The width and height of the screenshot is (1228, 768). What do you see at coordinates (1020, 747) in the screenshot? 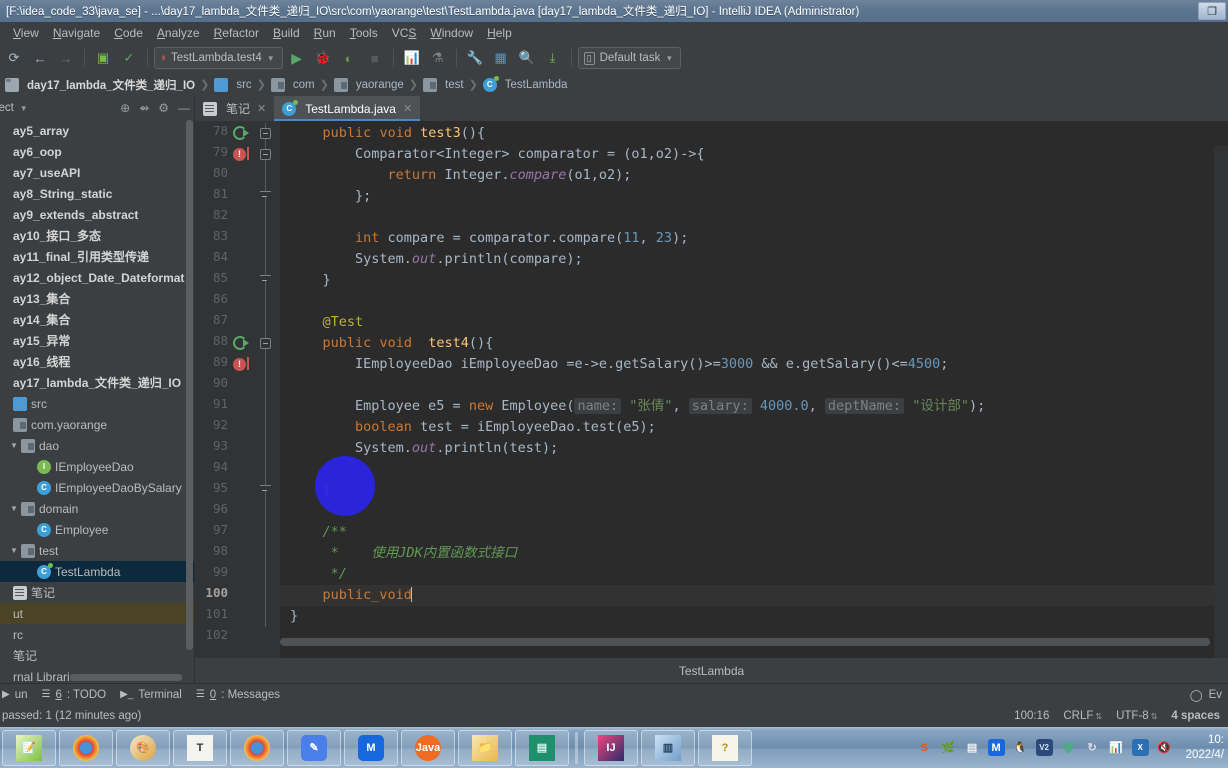
I see `tray-penguin-icon: 🐧` at bounding box center [1020, 747].